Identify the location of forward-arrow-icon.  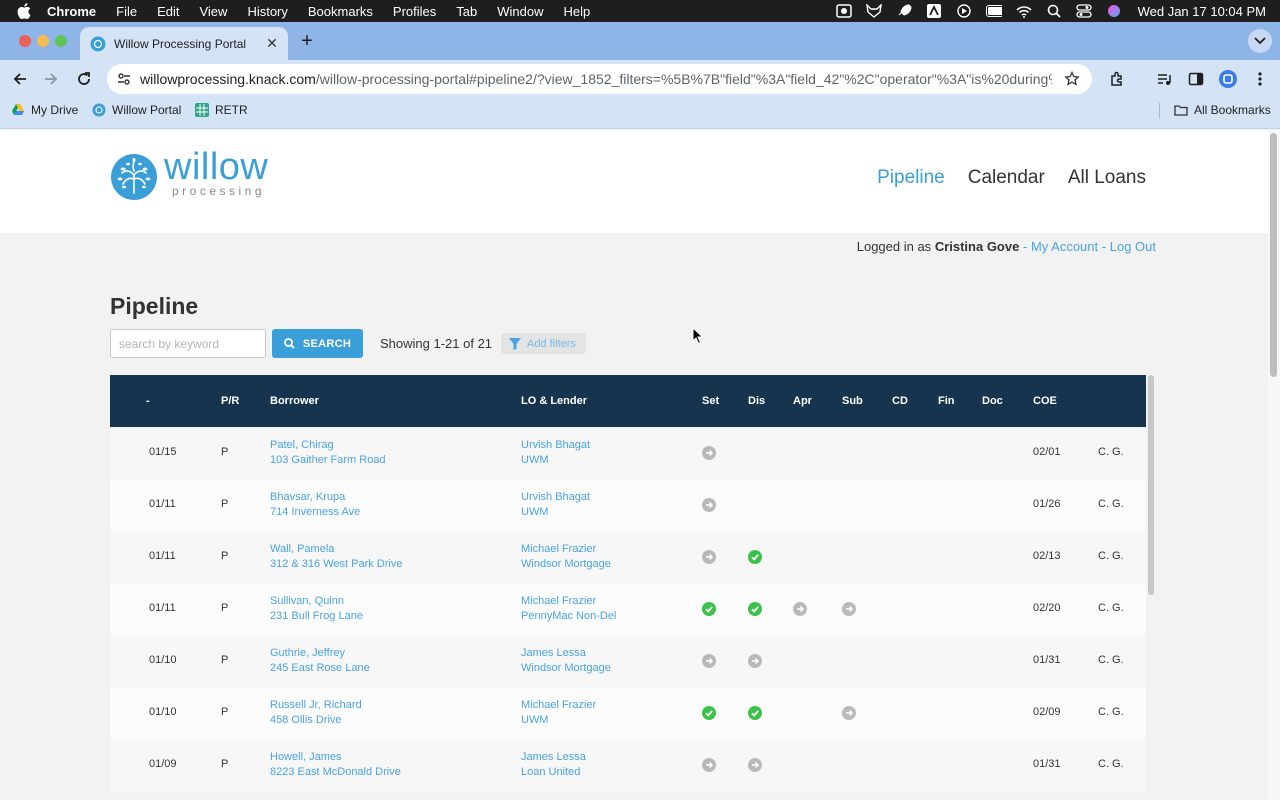
(51, 79).